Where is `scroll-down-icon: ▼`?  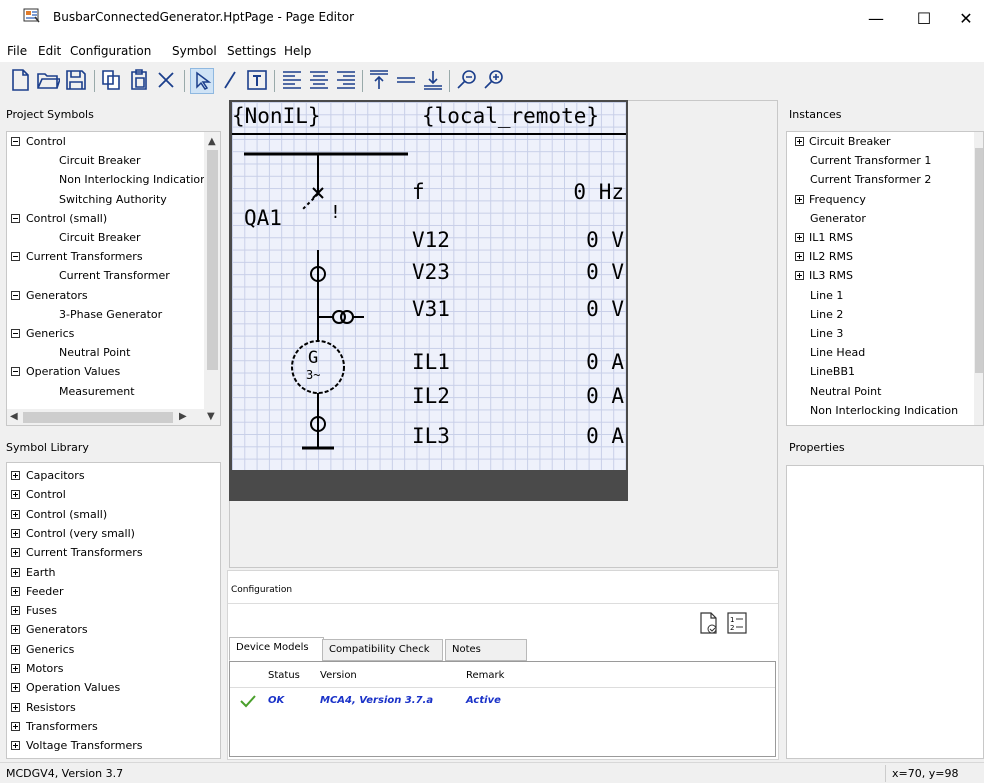 scroll-down-icon: ▼ is located at coordinates (211, 416).